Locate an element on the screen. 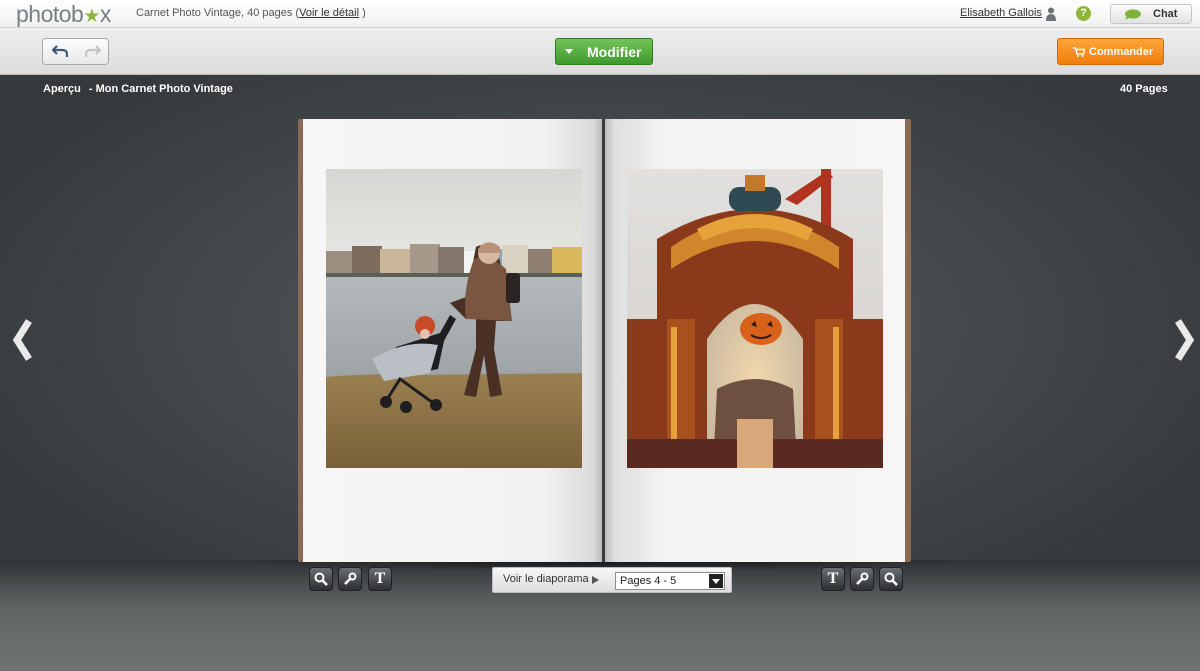  redo-arrow-icon is located at coordinates (93, 51).